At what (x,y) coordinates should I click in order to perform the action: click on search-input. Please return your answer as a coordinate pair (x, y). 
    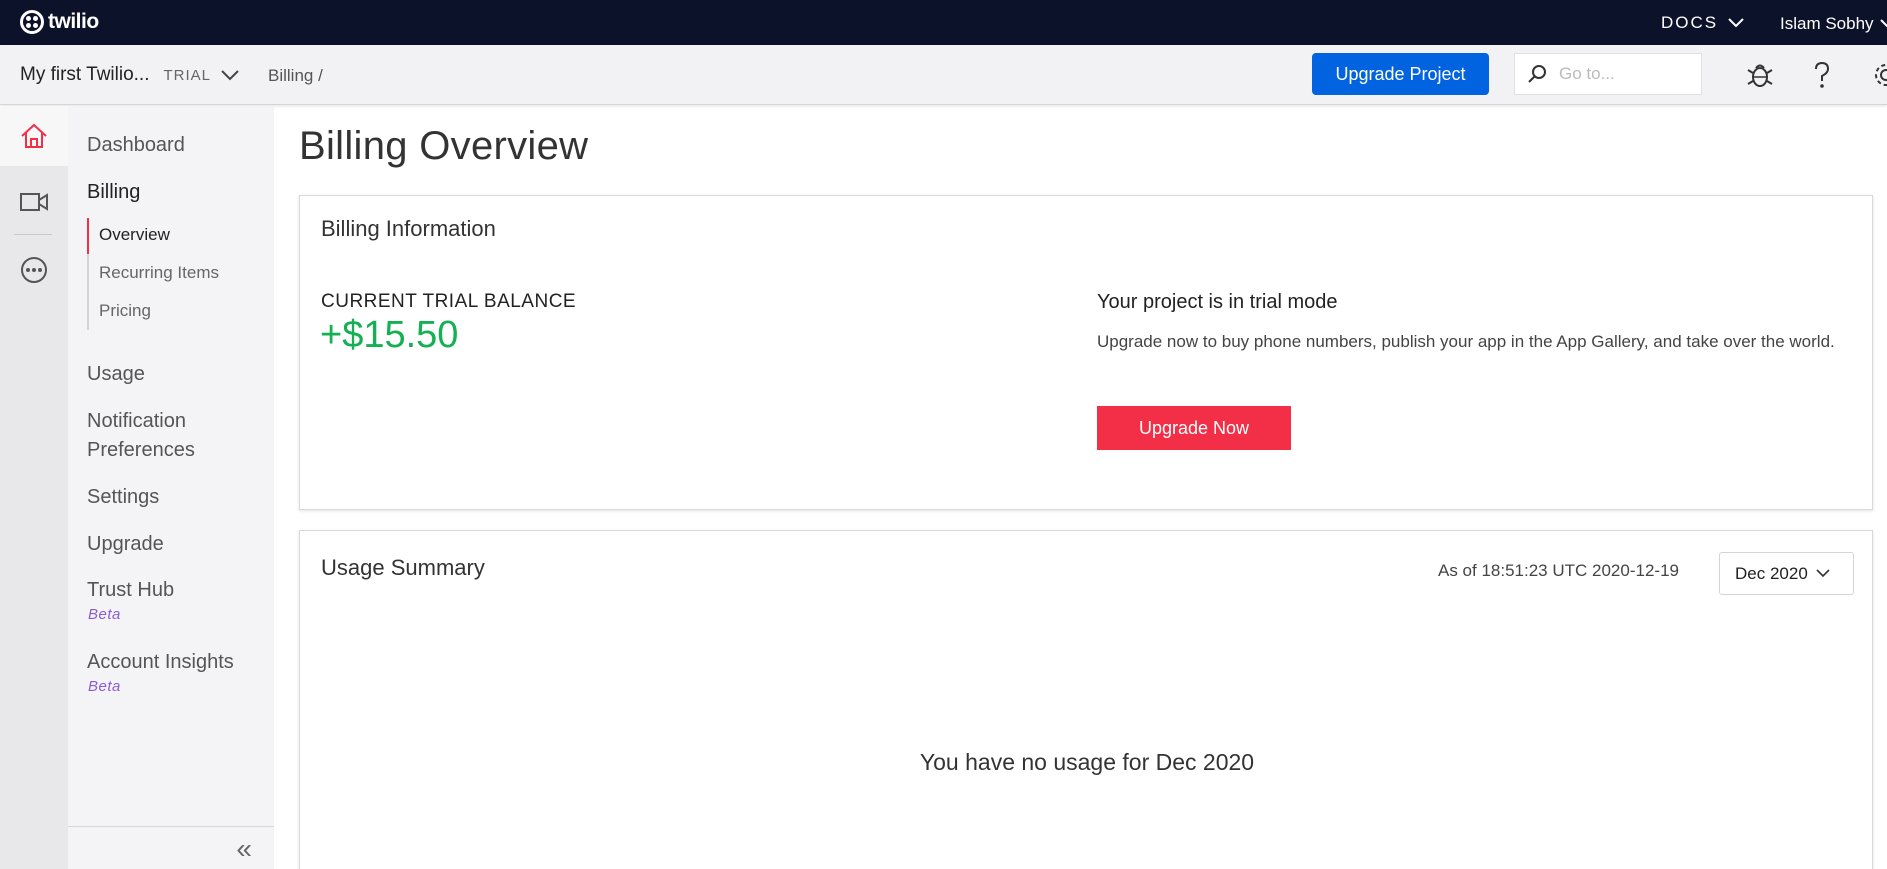
    Looking at the image, I should click on (1629, 74).